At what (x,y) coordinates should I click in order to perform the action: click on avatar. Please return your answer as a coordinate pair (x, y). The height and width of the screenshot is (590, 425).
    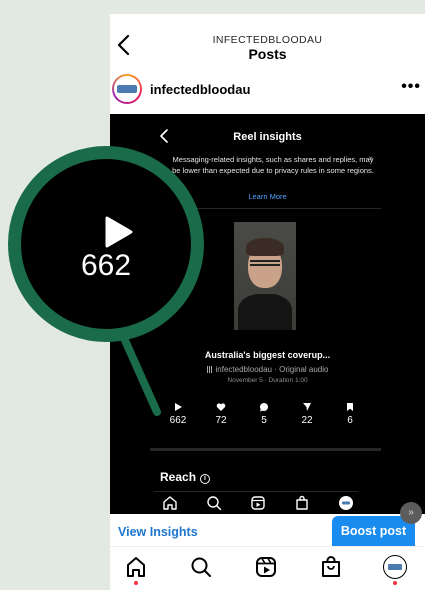
    Looking at the image, I should click on (127, 89).